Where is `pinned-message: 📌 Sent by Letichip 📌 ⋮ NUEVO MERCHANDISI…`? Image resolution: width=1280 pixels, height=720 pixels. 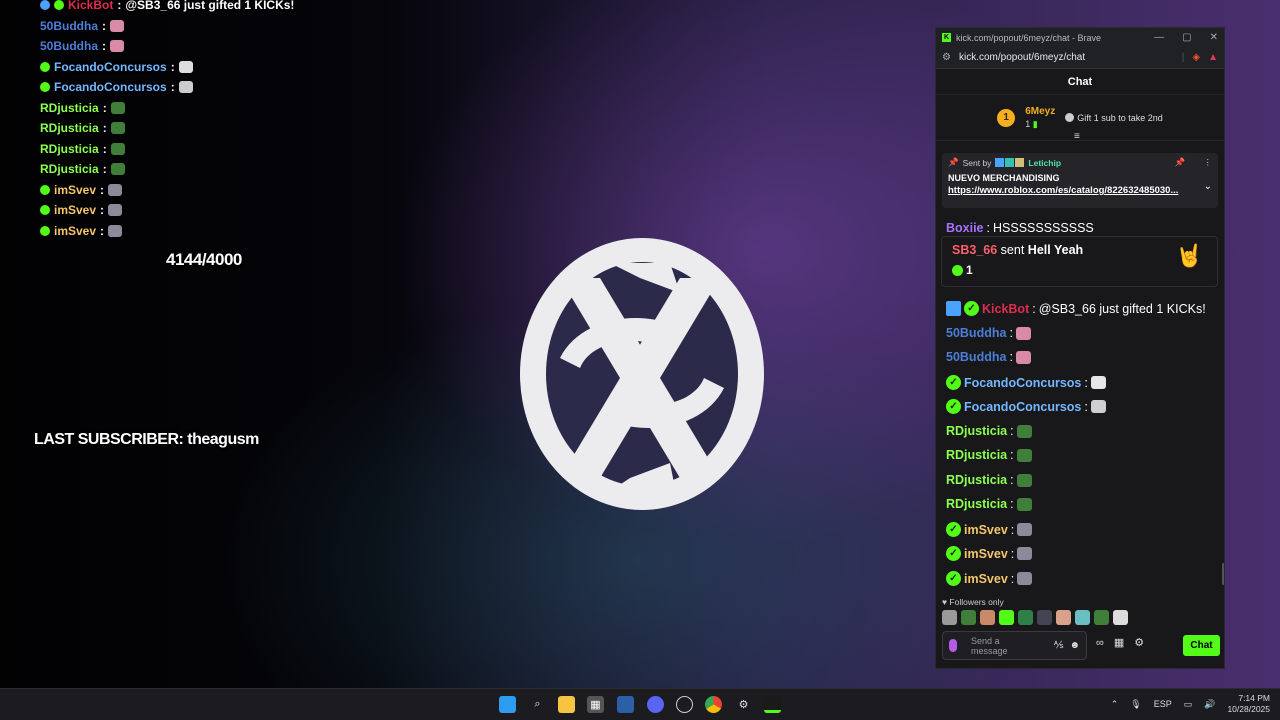 pinned-message: 📌 Sent by Letichip 📌 ⋮ NUEVO MERCHANDISI… is located at coordinates (1080, 180).